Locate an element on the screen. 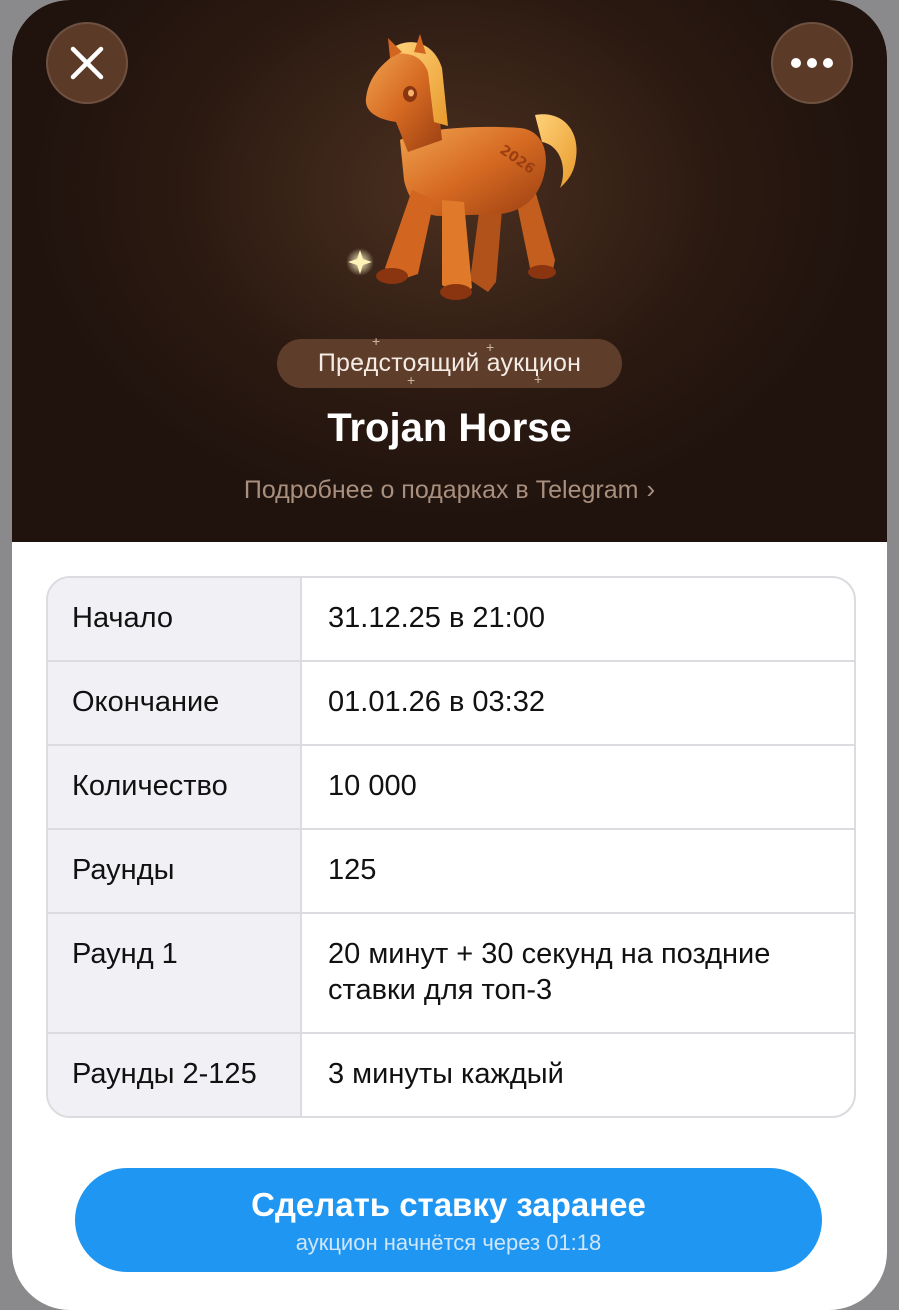  close-button is located at coordinates (87, 63).